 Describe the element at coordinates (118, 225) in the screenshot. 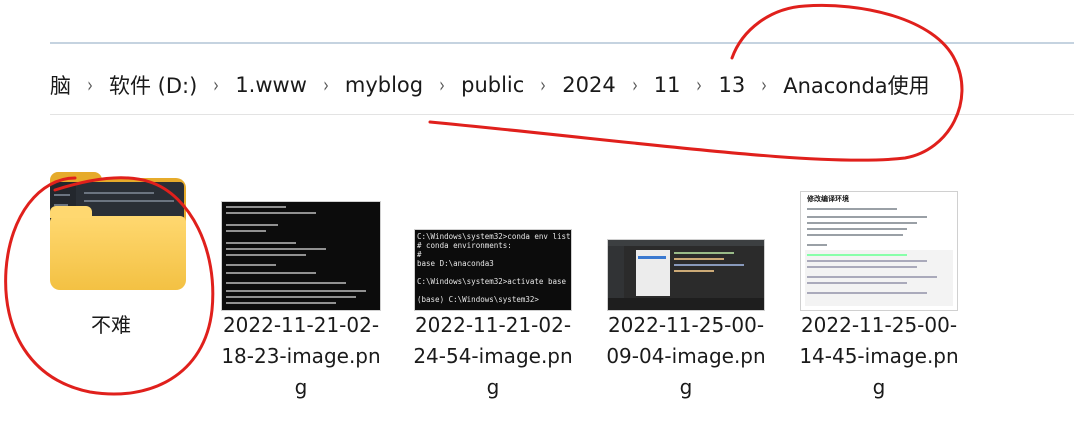

I see `folder-icon` at that location.